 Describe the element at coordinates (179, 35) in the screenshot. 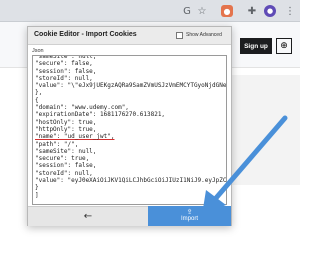

I see `show-advanced-checkbox` at that location.